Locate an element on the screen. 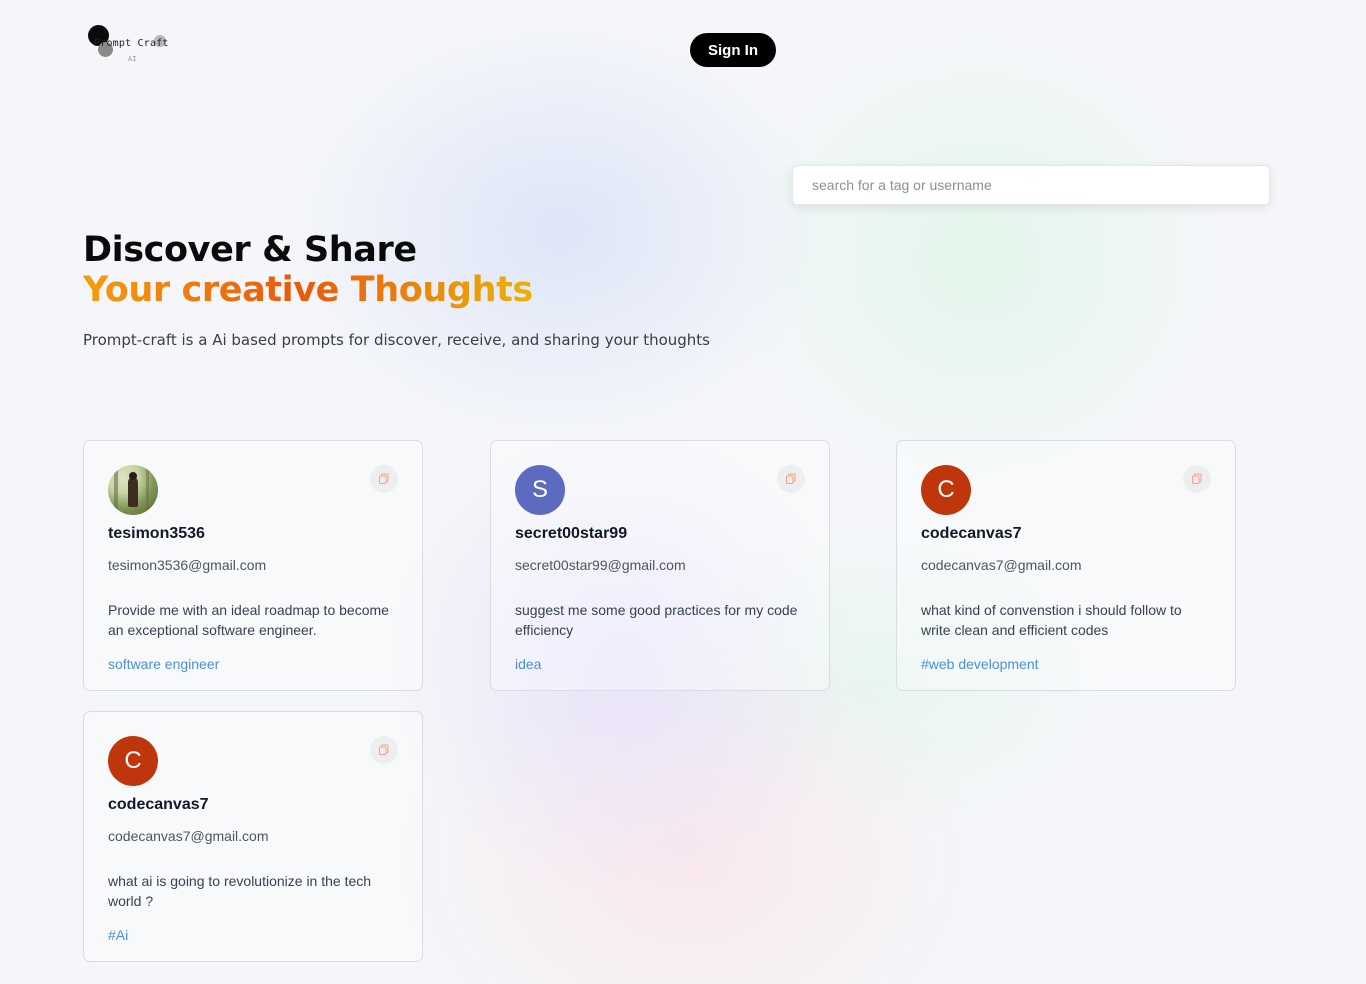 This screenshot has width=1366, height=984. card-username: secret00star99 is located at coordinates (571, 534).